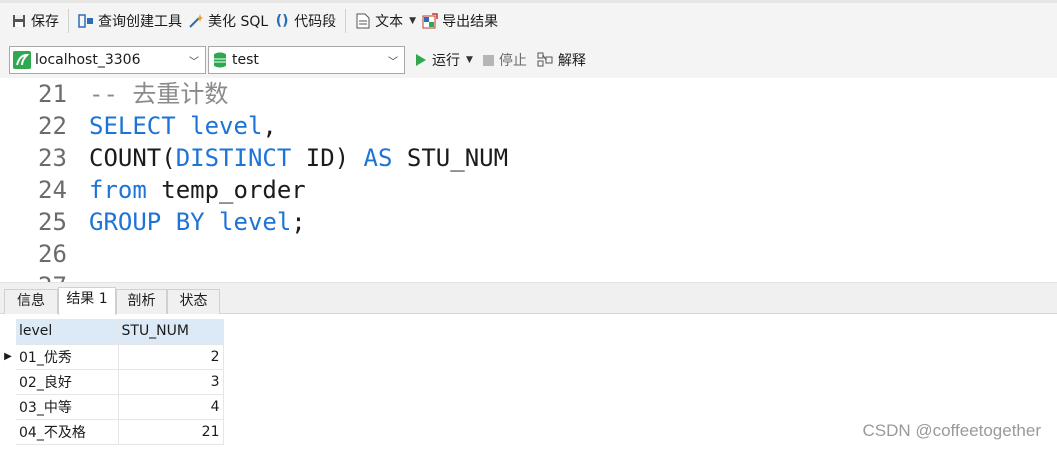  What do you see at coordinates (488, 60) in the screenshot?
I see `stop-icon` at bounding box center [488, 60].